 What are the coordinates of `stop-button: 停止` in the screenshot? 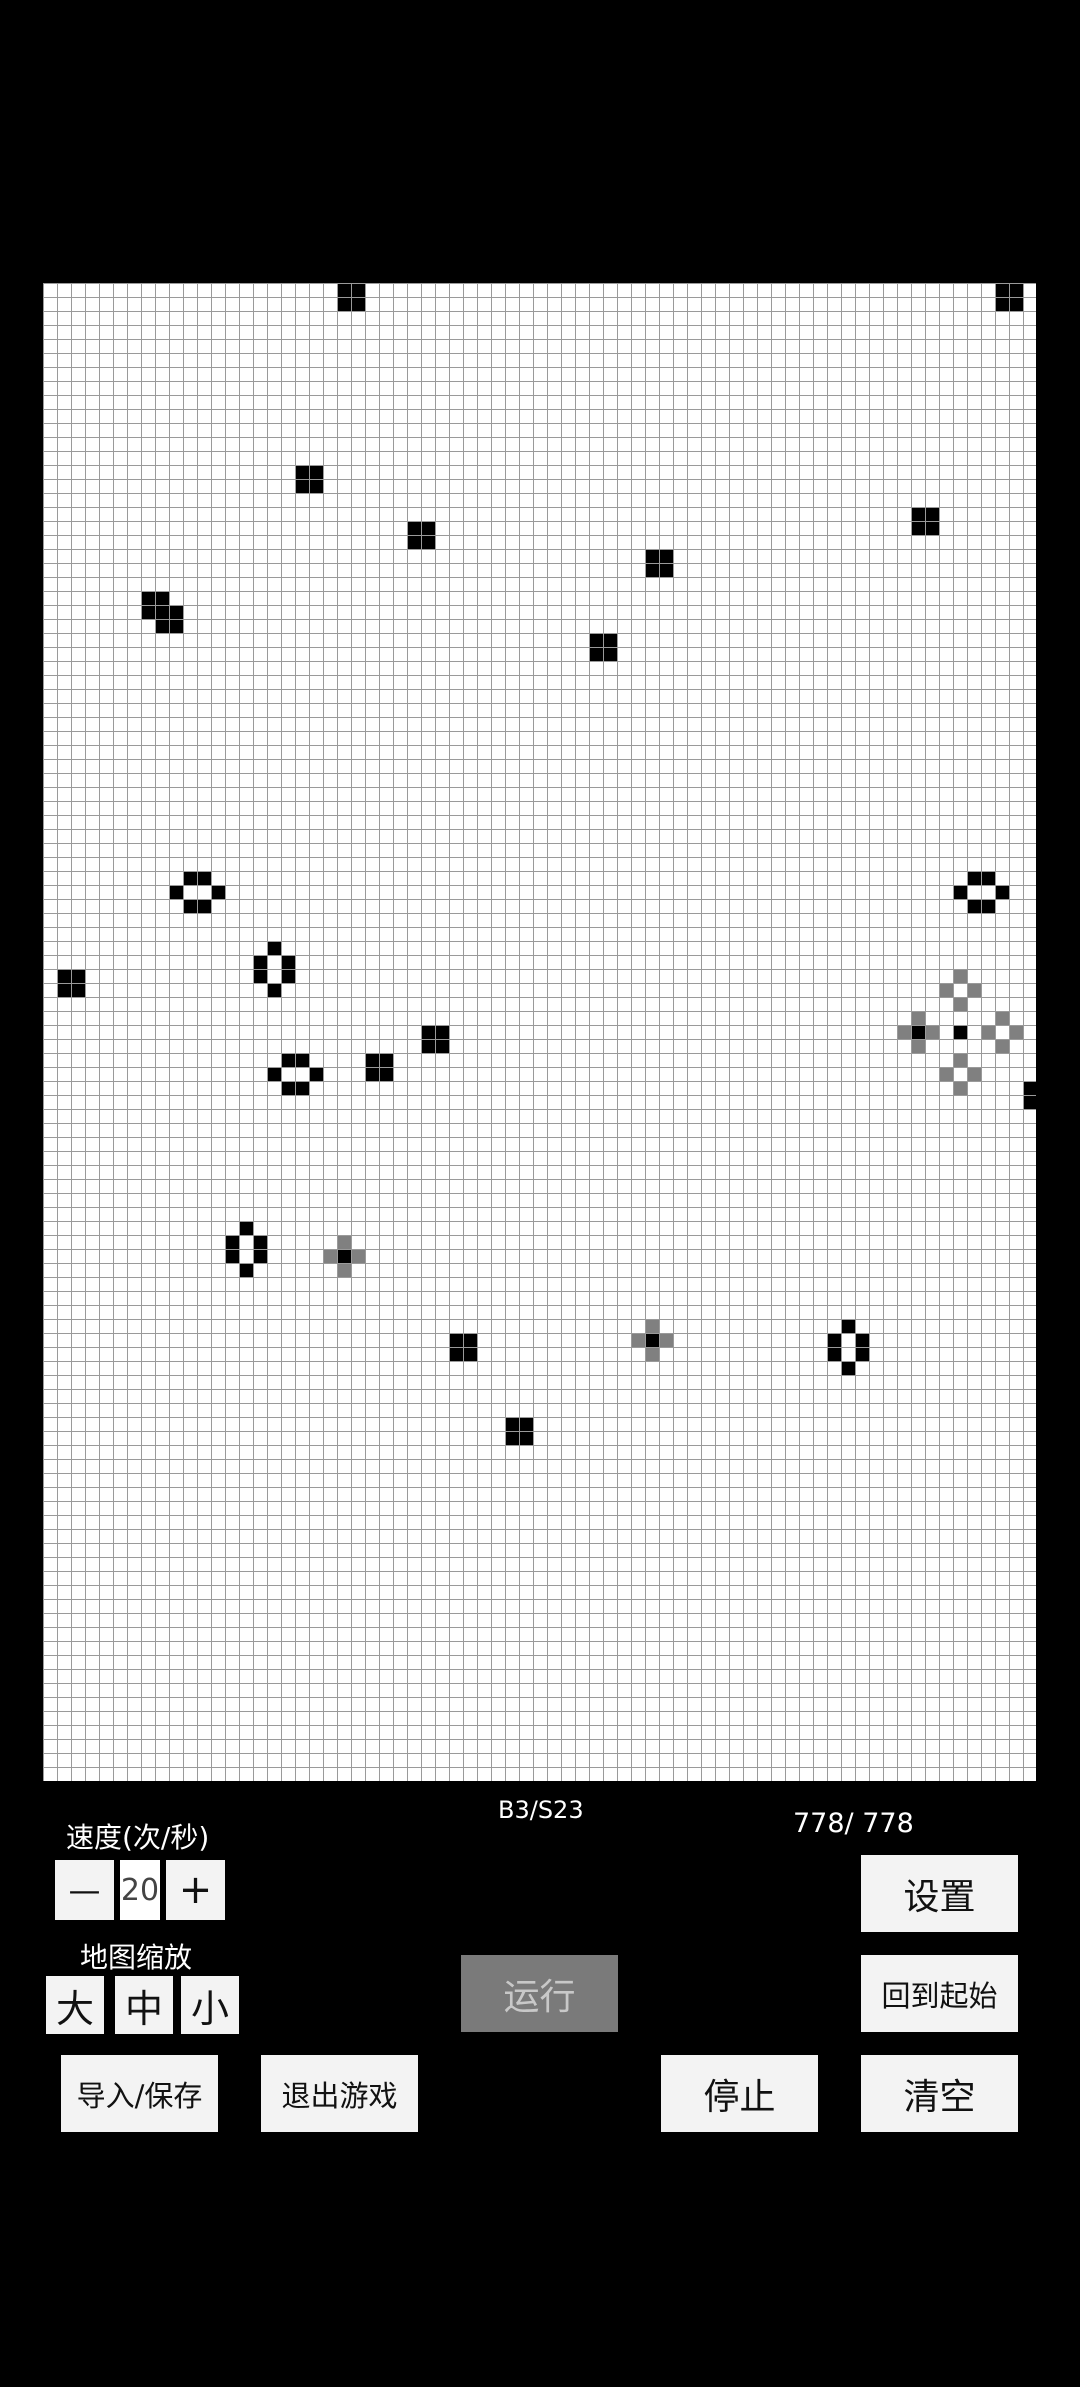 It's located at (739, 2093).